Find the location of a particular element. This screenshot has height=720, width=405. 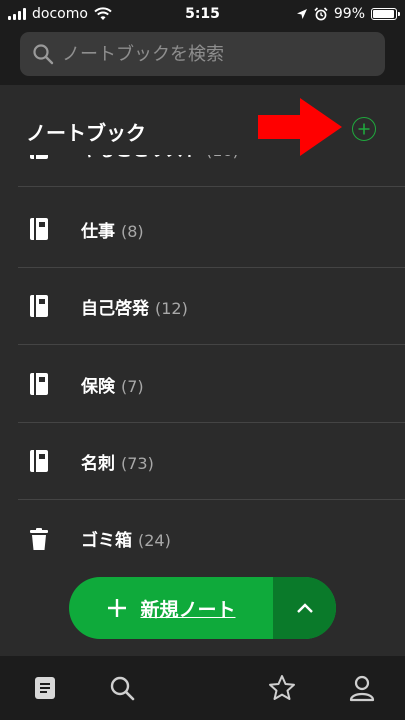

notebook-count: (12) is located at coordinates (171, 308).